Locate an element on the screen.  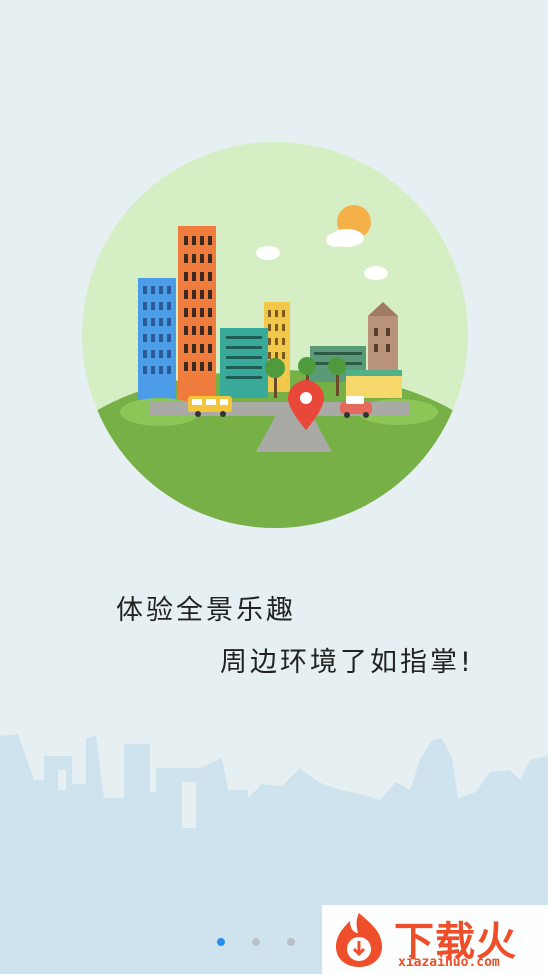
tagline-line-2: 周边环境了如指掌! is located at coordinates (347, 662).